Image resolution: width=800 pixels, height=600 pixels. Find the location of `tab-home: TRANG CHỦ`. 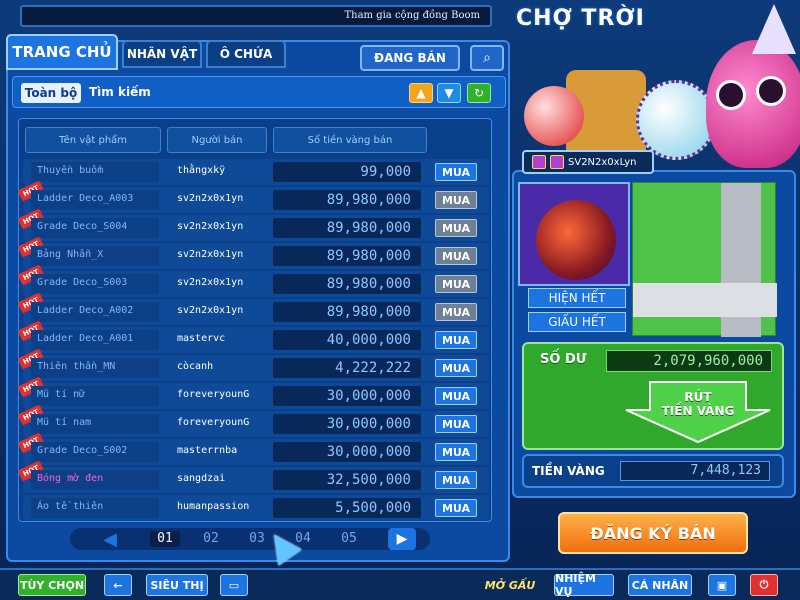

tab-home: TRANG CHỦ is located at coordinates (62, 52).